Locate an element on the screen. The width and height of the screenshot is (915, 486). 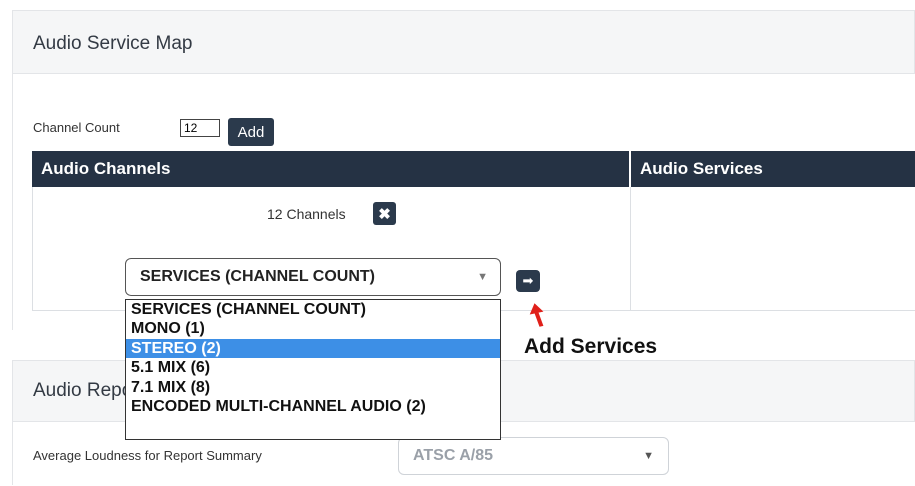
add-services-annotation: Add Services is located at coordinates (591, 346).